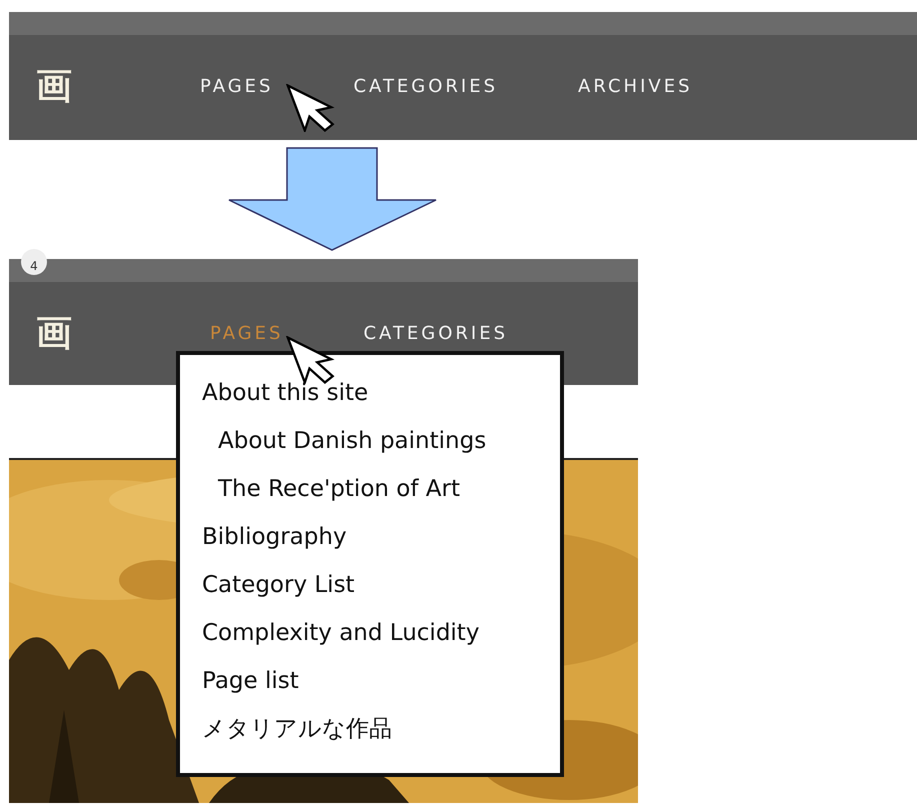 Image resolution: width=917 pixels, height=805 pixels. What do you see at coordinates (381, 681) in the screenshot?
I see `menu-item: Page list` at bounding box center [381, 681].